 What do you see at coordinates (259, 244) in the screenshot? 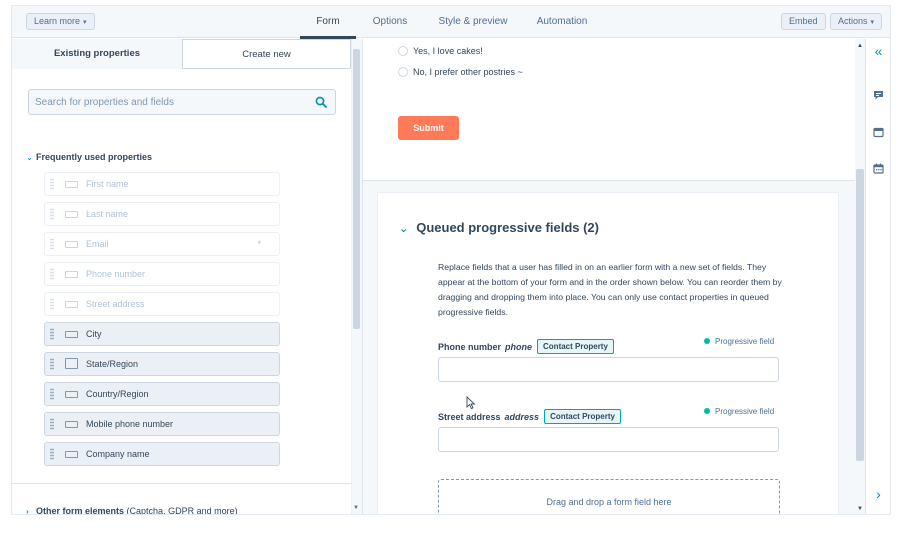
I see `required-mark: *` at bounding box center [259, 244].